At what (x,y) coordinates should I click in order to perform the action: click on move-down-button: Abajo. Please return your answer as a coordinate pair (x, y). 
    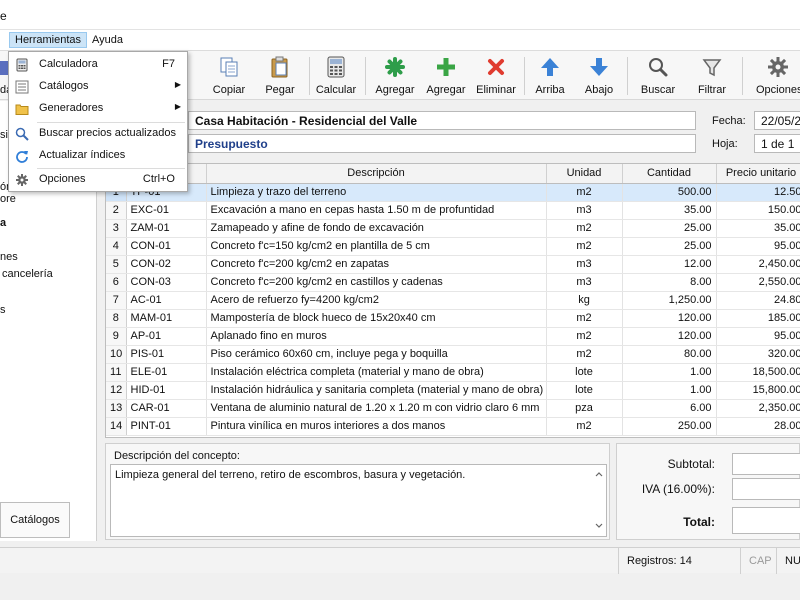
    Looking at the image, I should click on (599, 76).